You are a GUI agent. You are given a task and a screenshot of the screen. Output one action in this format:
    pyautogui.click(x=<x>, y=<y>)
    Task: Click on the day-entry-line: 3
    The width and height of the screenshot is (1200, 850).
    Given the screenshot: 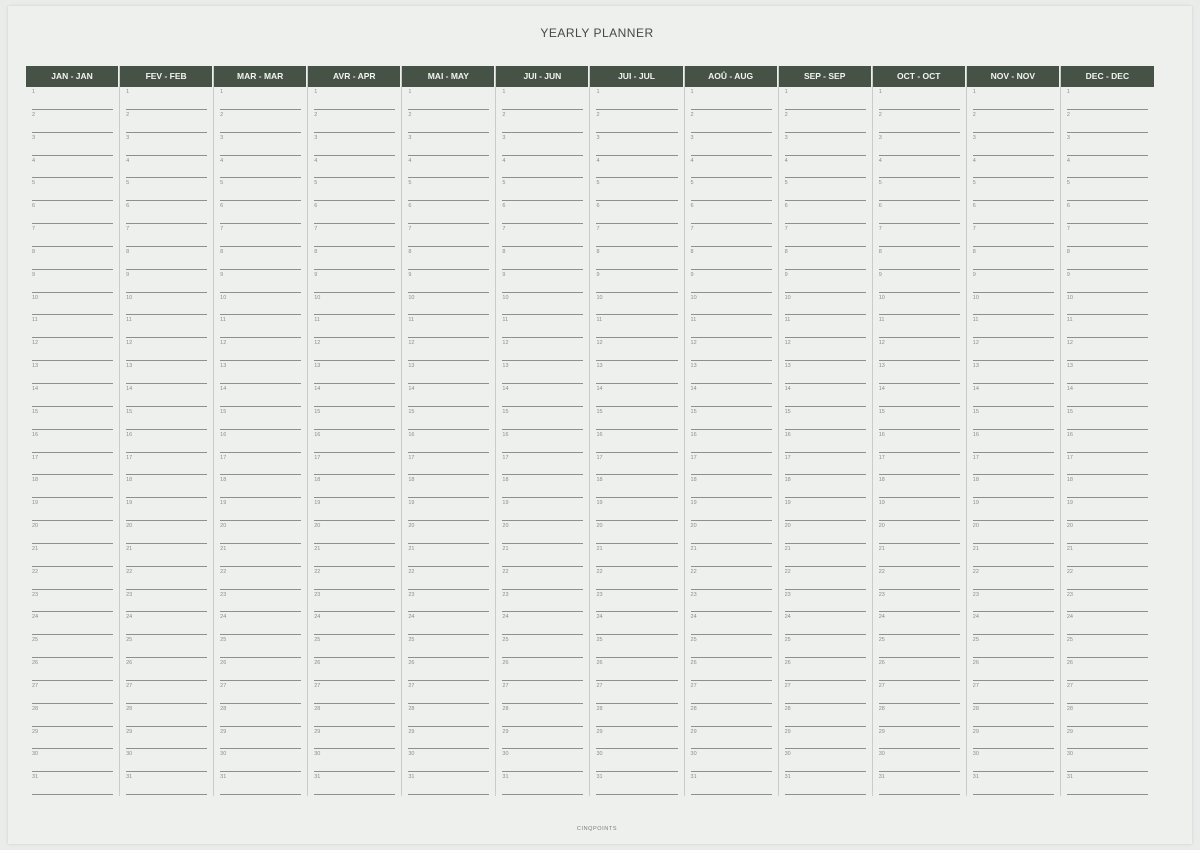 What is the action you would take?
    pyautogui.click(x=543, y=144)
    